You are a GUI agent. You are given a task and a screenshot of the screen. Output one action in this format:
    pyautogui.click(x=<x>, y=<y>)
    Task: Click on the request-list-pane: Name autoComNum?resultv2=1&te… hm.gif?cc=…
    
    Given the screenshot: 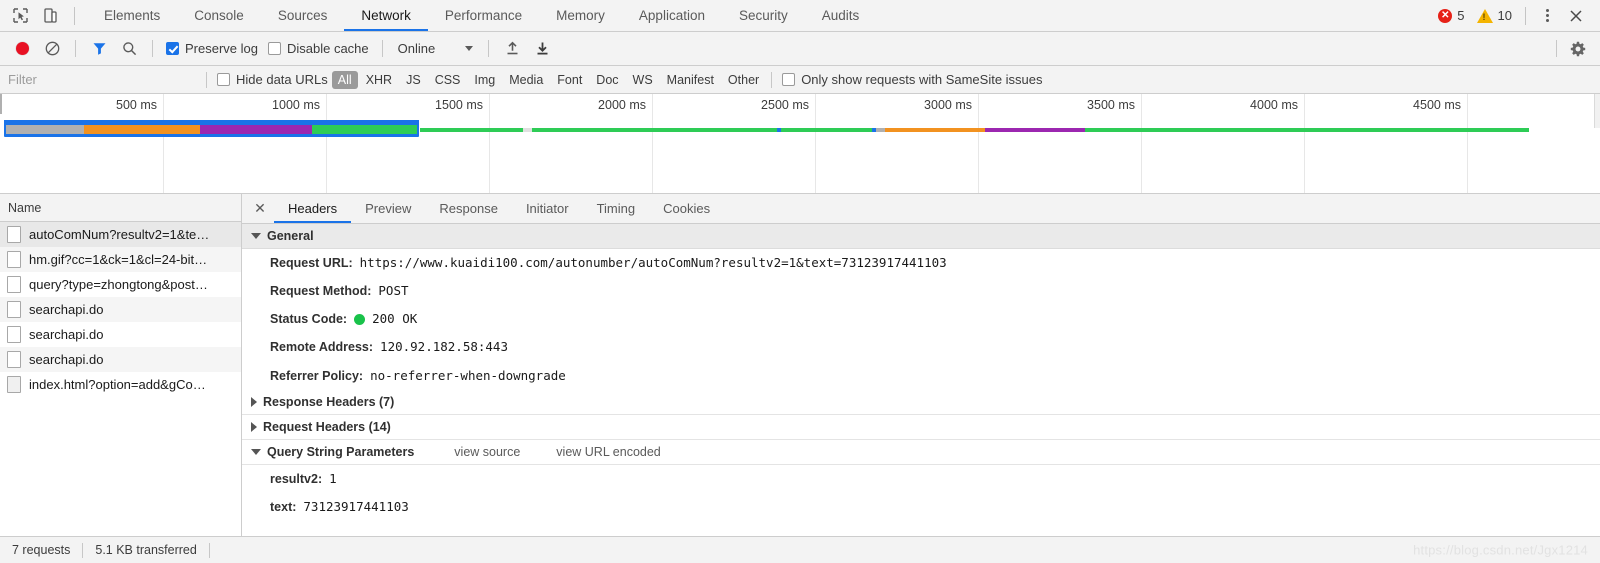 What is the action you would take?
    pyautogui.click(x=121, y=365)
    